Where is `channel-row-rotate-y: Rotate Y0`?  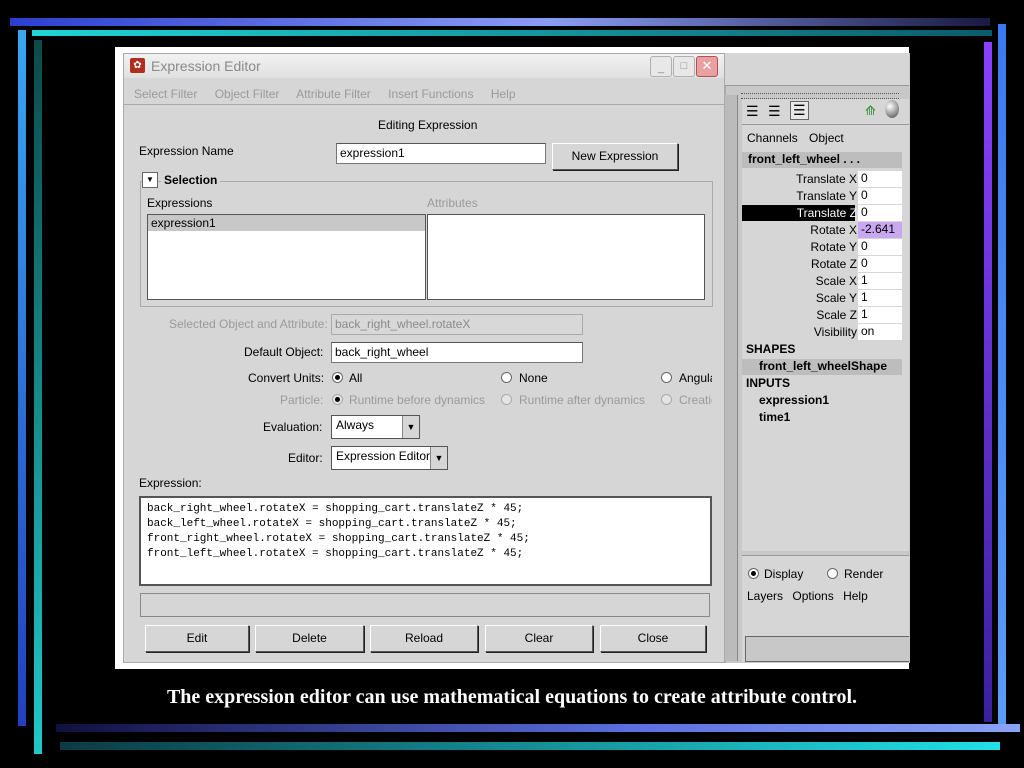 channel-row-rotate-y: Rotate Y0 is located at coordinates (822, 247).